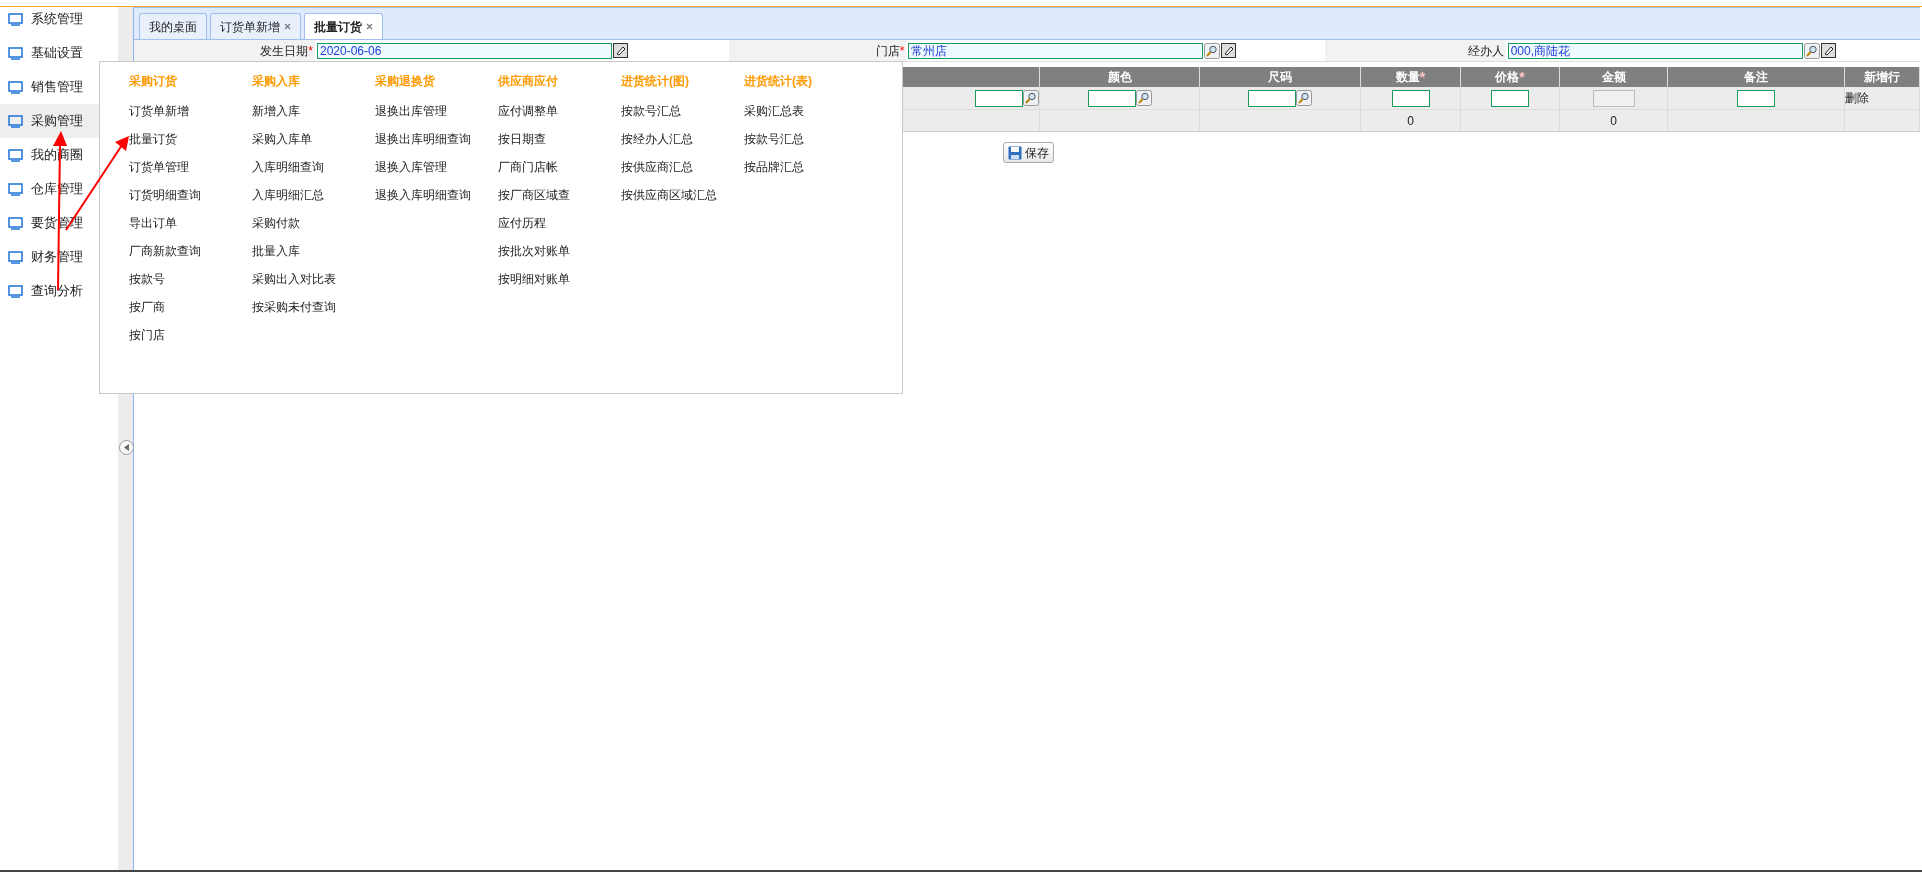 The width and height of the screenshot is (1922, 874). What do you see at coordinates (411, 167) in the screenshot?
I see `menu-item: 退换入库管理` at bounding box center [411, 167].